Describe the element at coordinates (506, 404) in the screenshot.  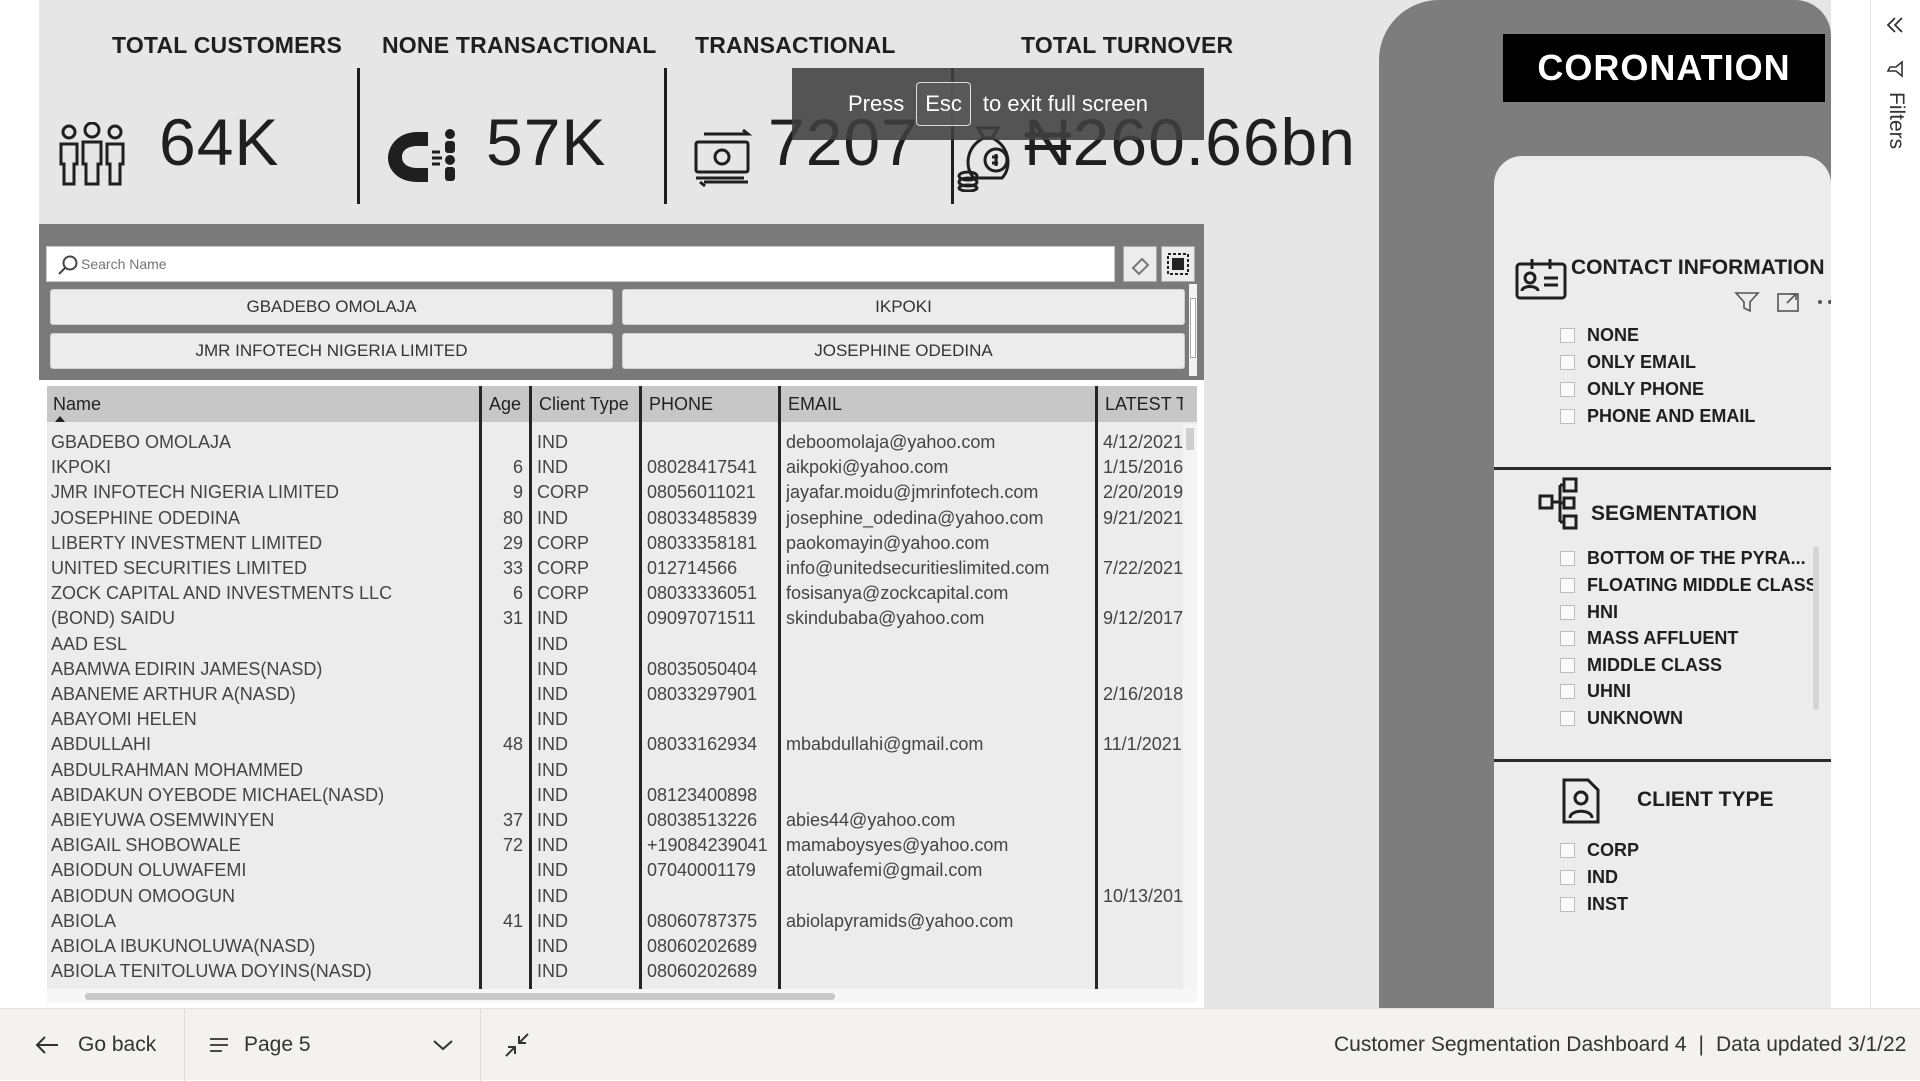
I see `column-header-age: Age` at that location.